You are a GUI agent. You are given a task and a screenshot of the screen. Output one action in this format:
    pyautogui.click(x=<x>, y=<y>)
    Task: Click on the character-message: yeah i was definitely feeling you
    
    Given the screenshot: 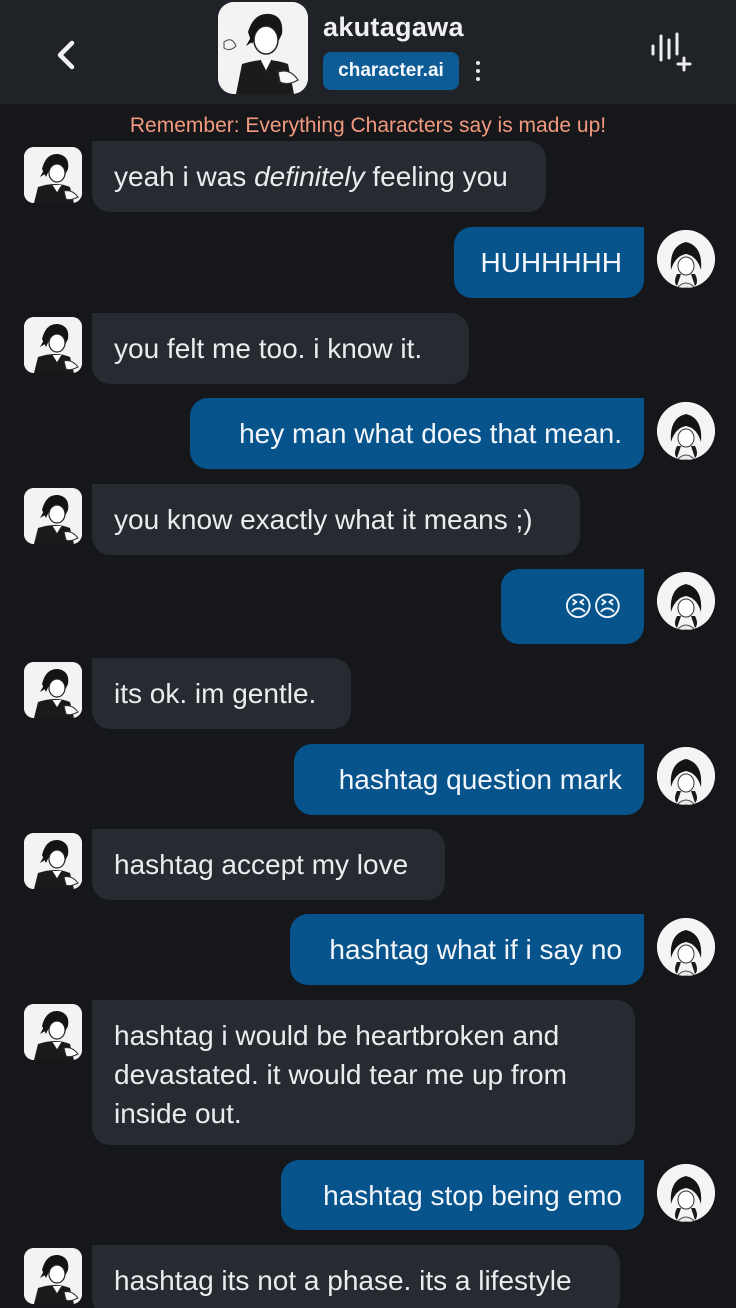 What is the action you would take?
    pyautogui.click(x=319, y=176)
    